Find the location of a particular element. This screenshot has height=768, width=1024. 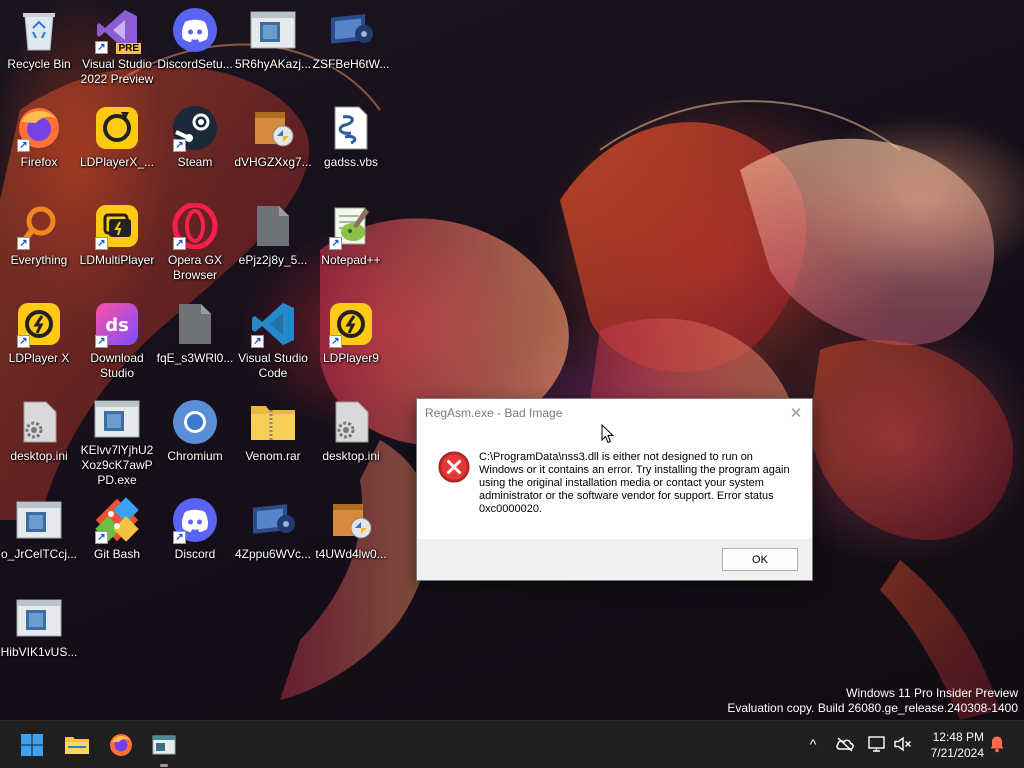

desktop-icon: ↗ LDPlayer X is located at coordinates (39, 342).